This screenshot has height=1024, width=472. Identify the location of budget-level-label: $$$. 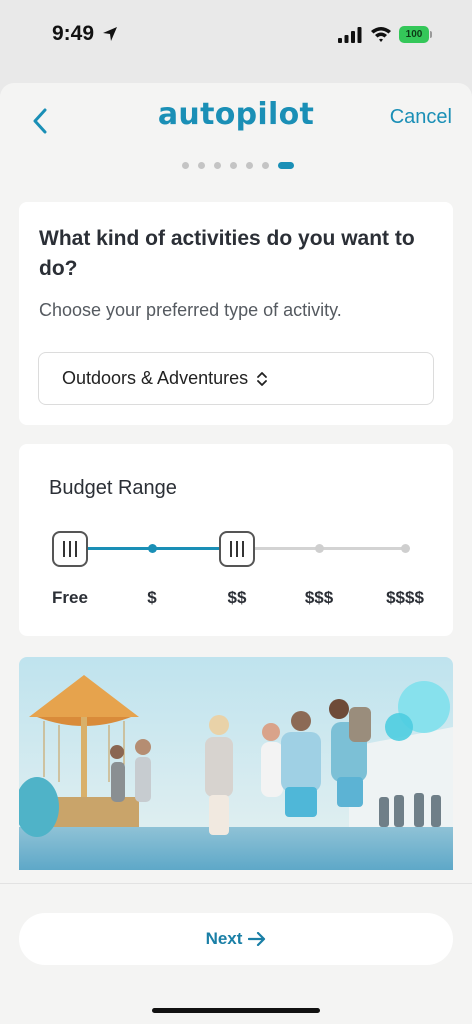
(319, 597).